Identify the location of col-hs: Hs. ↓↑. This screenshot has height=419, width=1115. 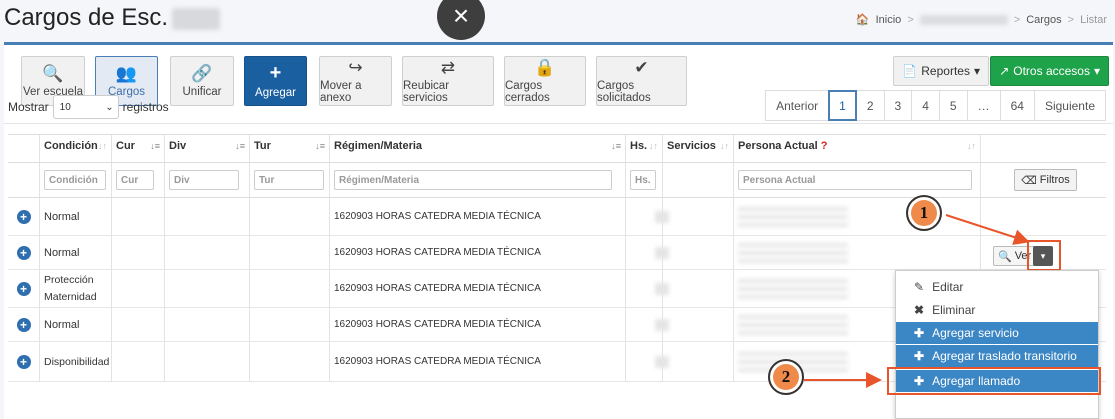
(644, 148).